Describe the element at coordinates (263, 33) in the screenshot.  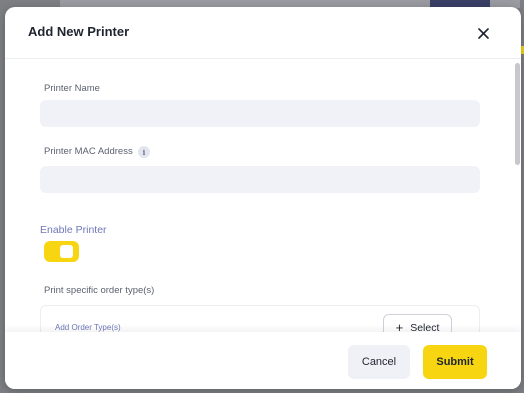
I see `dialog-header: Add New Printer` at that location.